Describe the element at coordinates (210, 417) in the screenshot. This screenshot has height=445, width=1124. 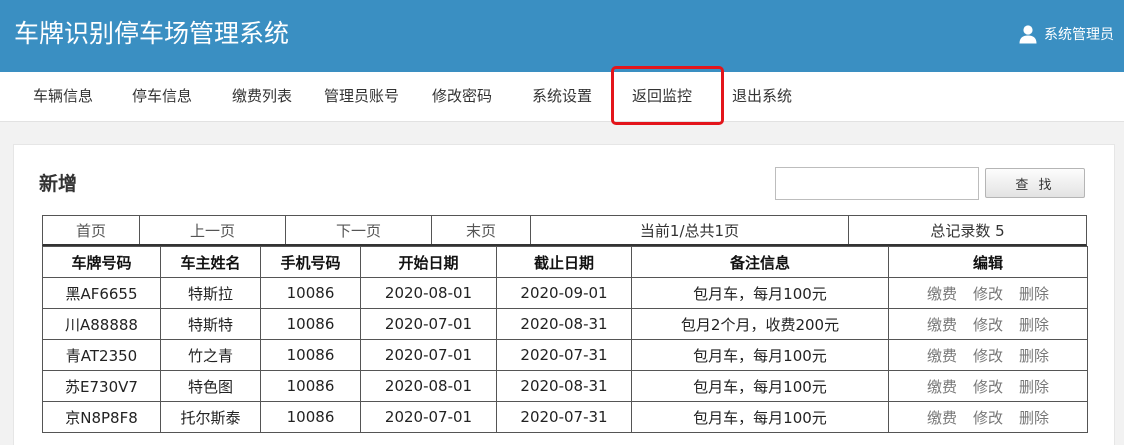
I see `cell-owner: 托尔斯泰` at that location.